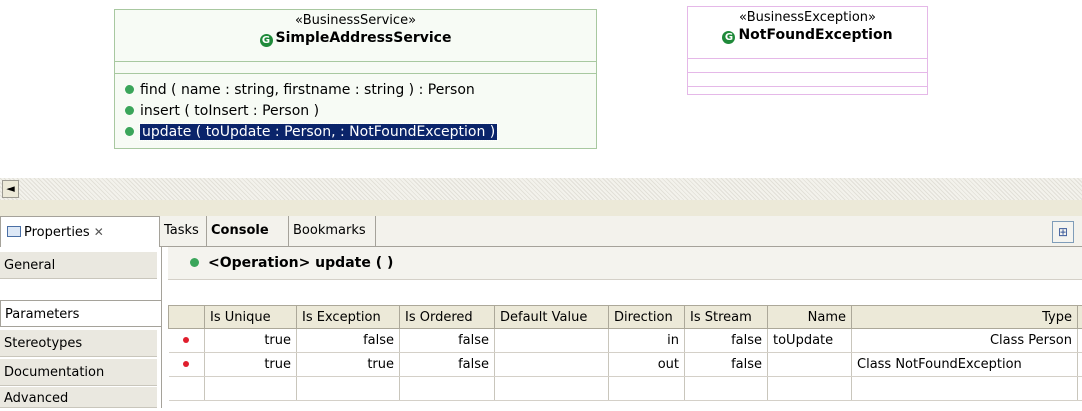  What do you see at coordinates (965, 365) in the screenshot?
I see `table-cell: Class NotFoundException` at bounding box center [965, 365].